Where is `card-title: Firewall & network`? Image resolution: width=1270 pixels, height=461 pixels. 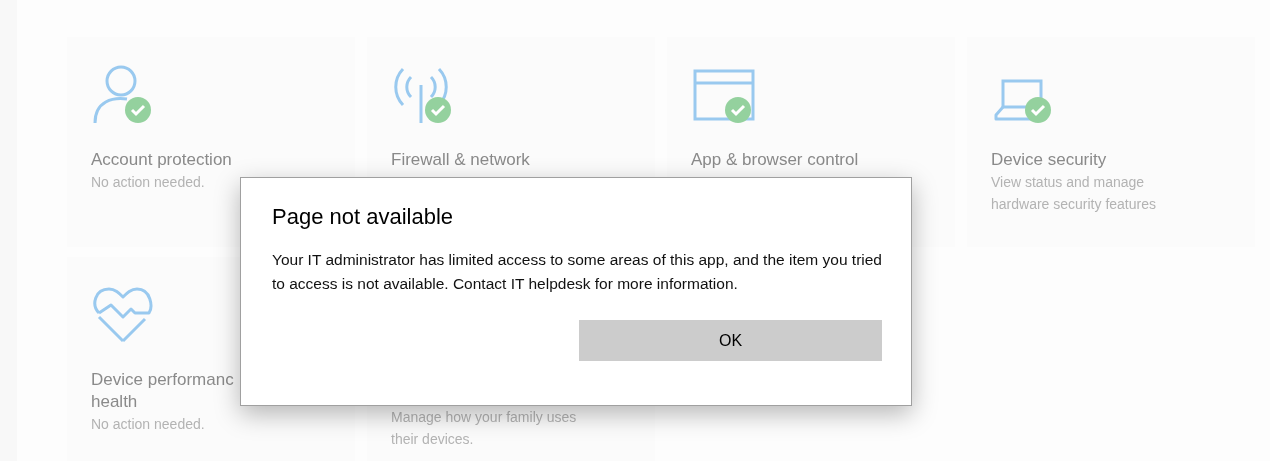
card-title: Firewall & network is located at coordinates (461, 160).